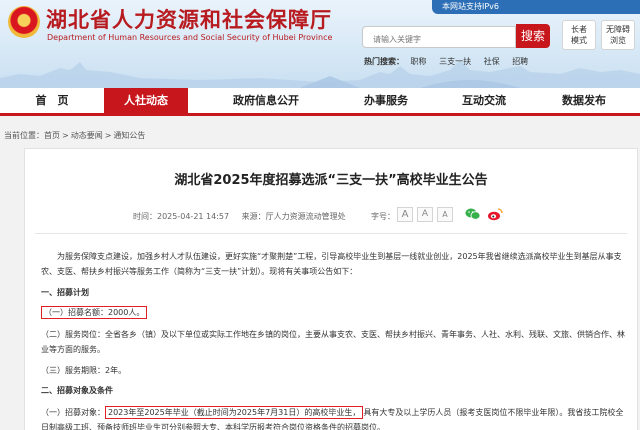 The height and width of the screenshot is (430, 640). I want to click on breadcrumb-link-news: 动态要闻, so click(87, 135).